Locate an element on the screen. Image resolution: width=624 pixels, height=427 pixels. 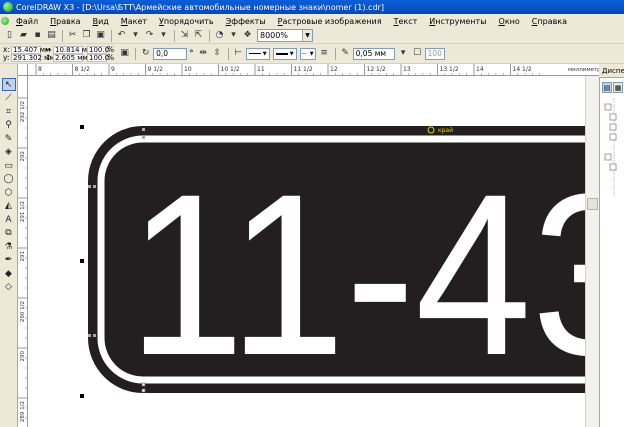
show-object-properties-icon: ▤ is located at coordinates (607, 87).